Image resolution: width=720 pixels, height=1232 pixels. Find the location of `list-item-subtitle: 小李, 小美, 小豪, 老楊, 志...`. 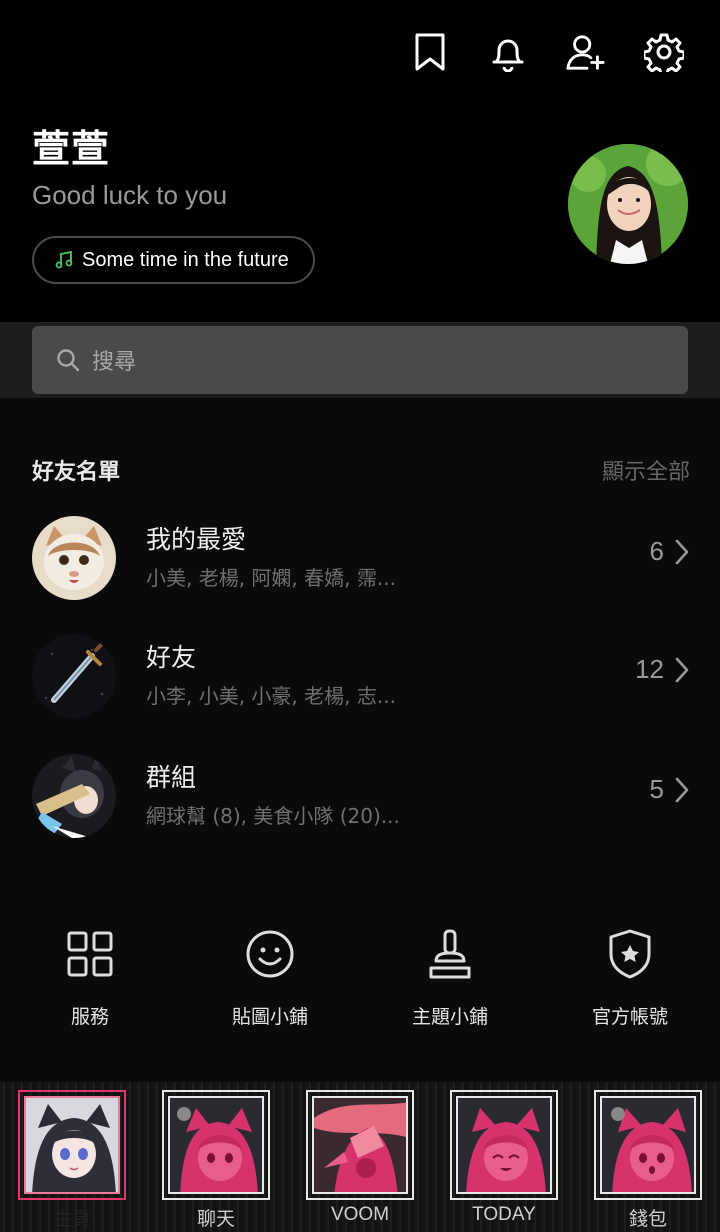

list-item-subtitle: 小李, 小美, 小豪, 老楊, 志... is located at coordinates (271, 696).